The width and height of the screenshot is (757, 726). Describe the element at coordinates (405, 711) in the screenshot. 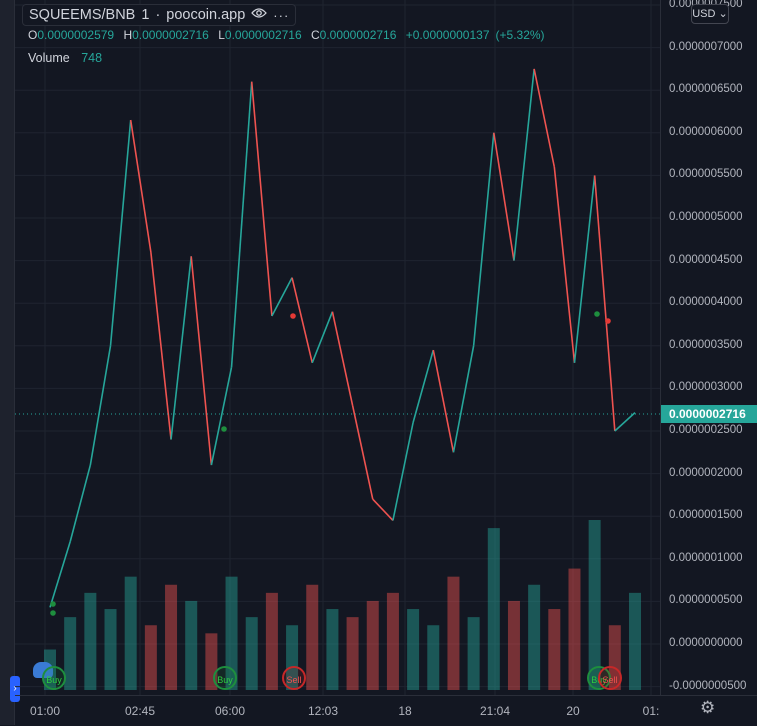

I see `time-tick-label: 18` at that location.